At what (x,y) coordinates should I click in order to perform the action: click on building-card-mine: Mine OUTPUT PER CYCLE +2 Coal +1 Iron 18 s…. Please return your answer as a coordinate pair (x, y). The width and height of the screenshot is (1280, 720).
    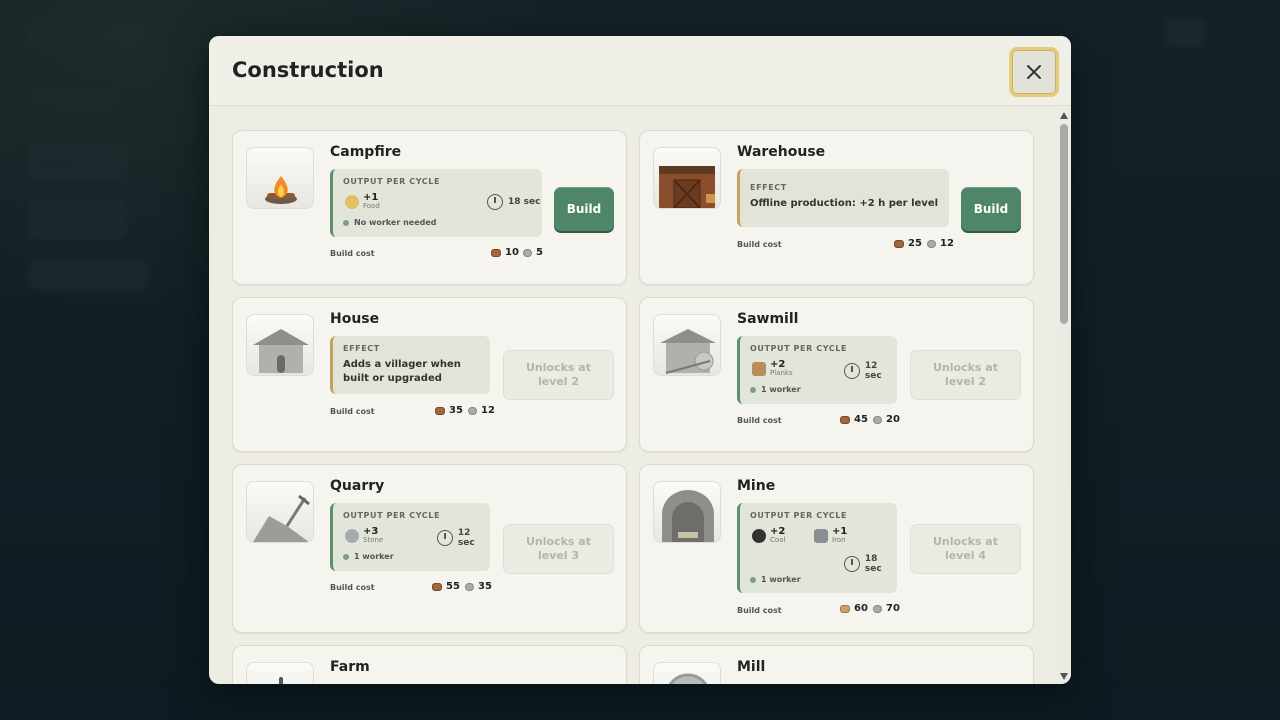
    Looking at the image, I should click on (836, 548).